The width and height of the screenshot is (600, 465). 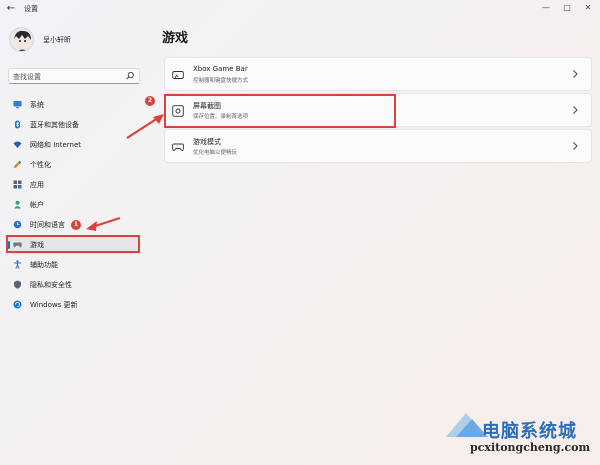 I want to click on sidebar-item-label: 蓝牙和其他设备, so click(x=54, y=125).